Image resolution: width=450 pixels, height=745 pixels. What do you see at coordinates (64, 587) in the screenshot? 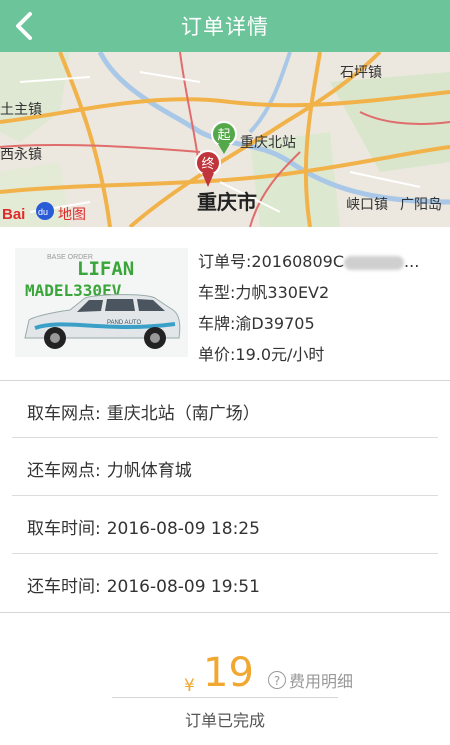
I see `return-time-label: 还车时间:` at bounding box center [64, 587].